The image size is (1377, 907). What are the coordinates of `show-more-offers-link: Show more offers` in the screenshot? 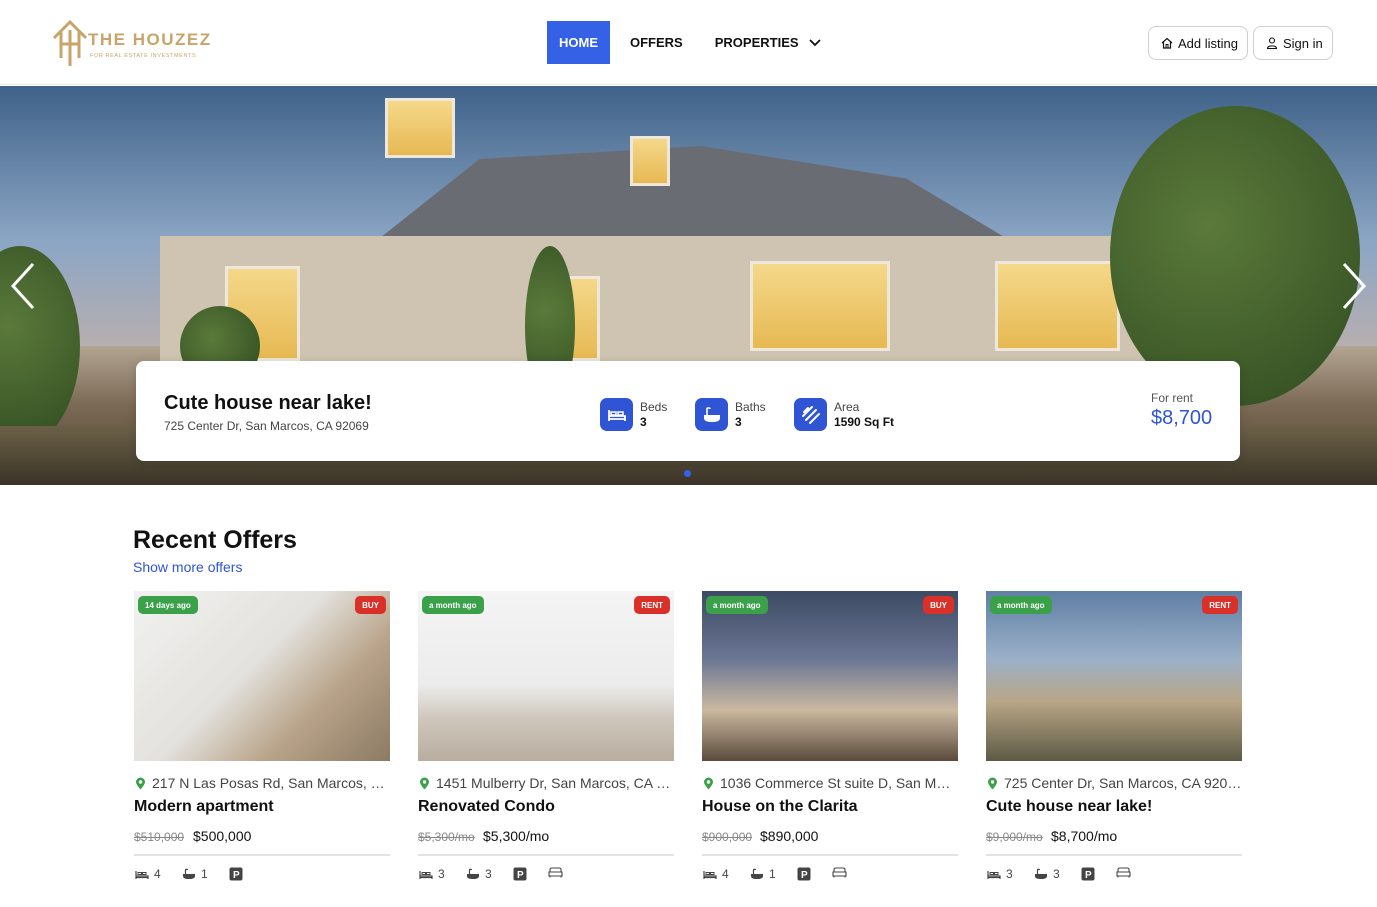 It's located at (187, 567).